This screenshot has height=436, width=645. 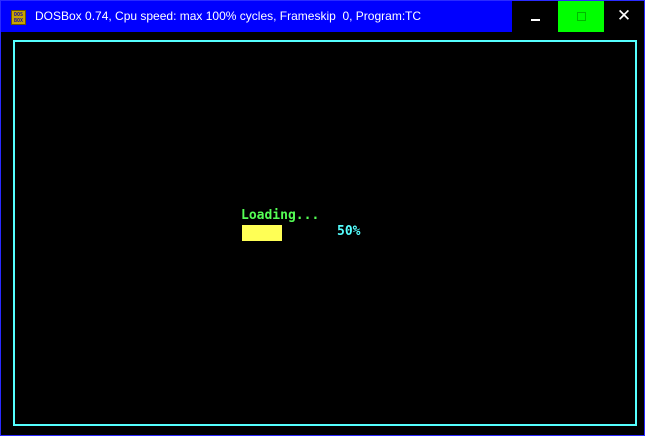 I want to click on window-title-program: TC, so click(x=413, y=16).